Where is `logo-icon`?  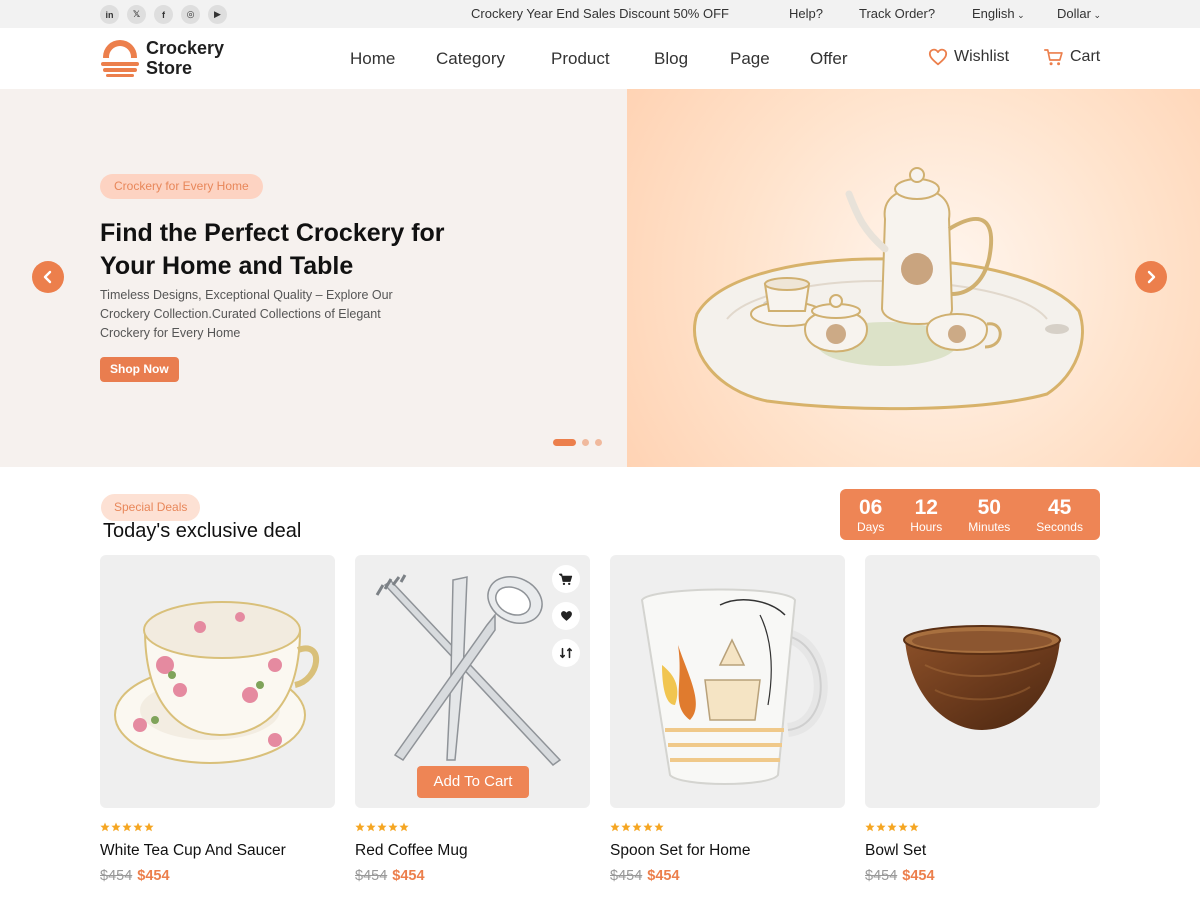
logo-icon is located at coordinates (120, 58).